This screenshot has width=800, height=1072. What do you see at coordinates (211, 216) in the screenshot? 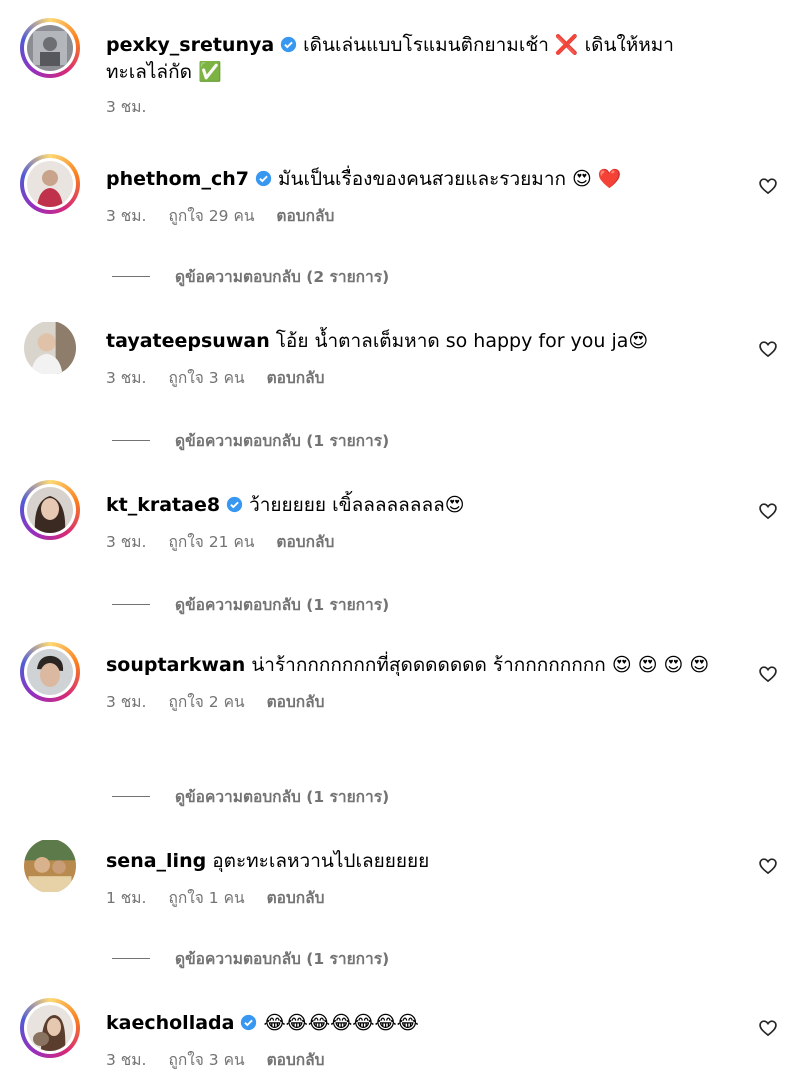
I see `like-count: ถูกใจ 29 คน` at bounding box center [211, 216].